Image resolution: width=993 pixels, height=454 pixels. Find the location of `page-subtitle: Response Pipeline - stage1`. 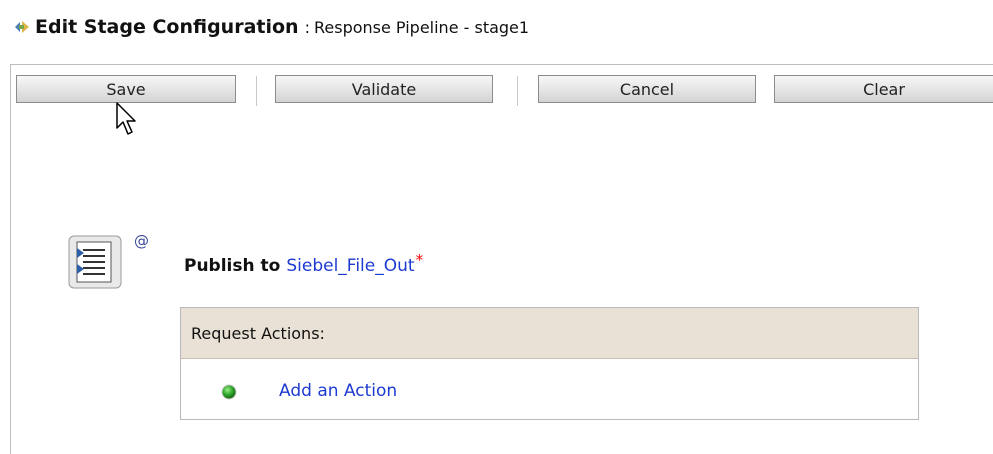

page-subtitle: Response Pipeline - stage1 is located at coordinates (421, 27).